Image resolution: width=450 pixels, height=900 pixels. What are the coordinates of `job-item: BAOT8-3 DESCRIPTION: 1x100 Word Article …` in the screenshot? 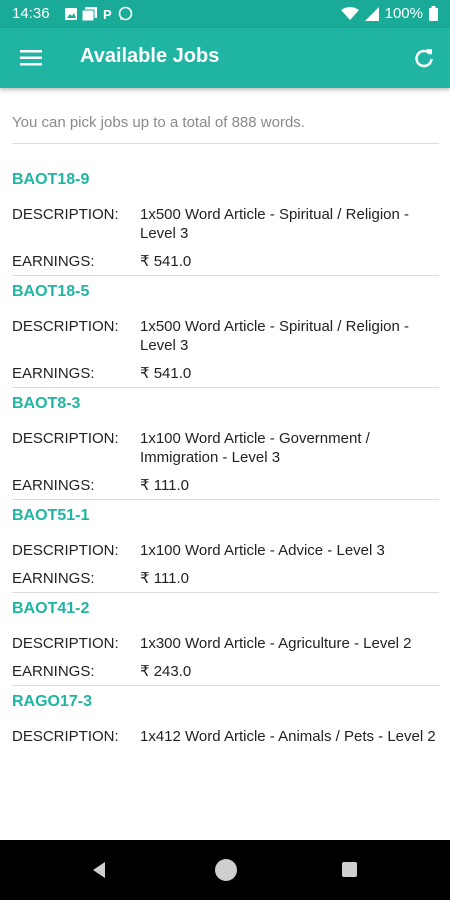 It's located at (225, 446).